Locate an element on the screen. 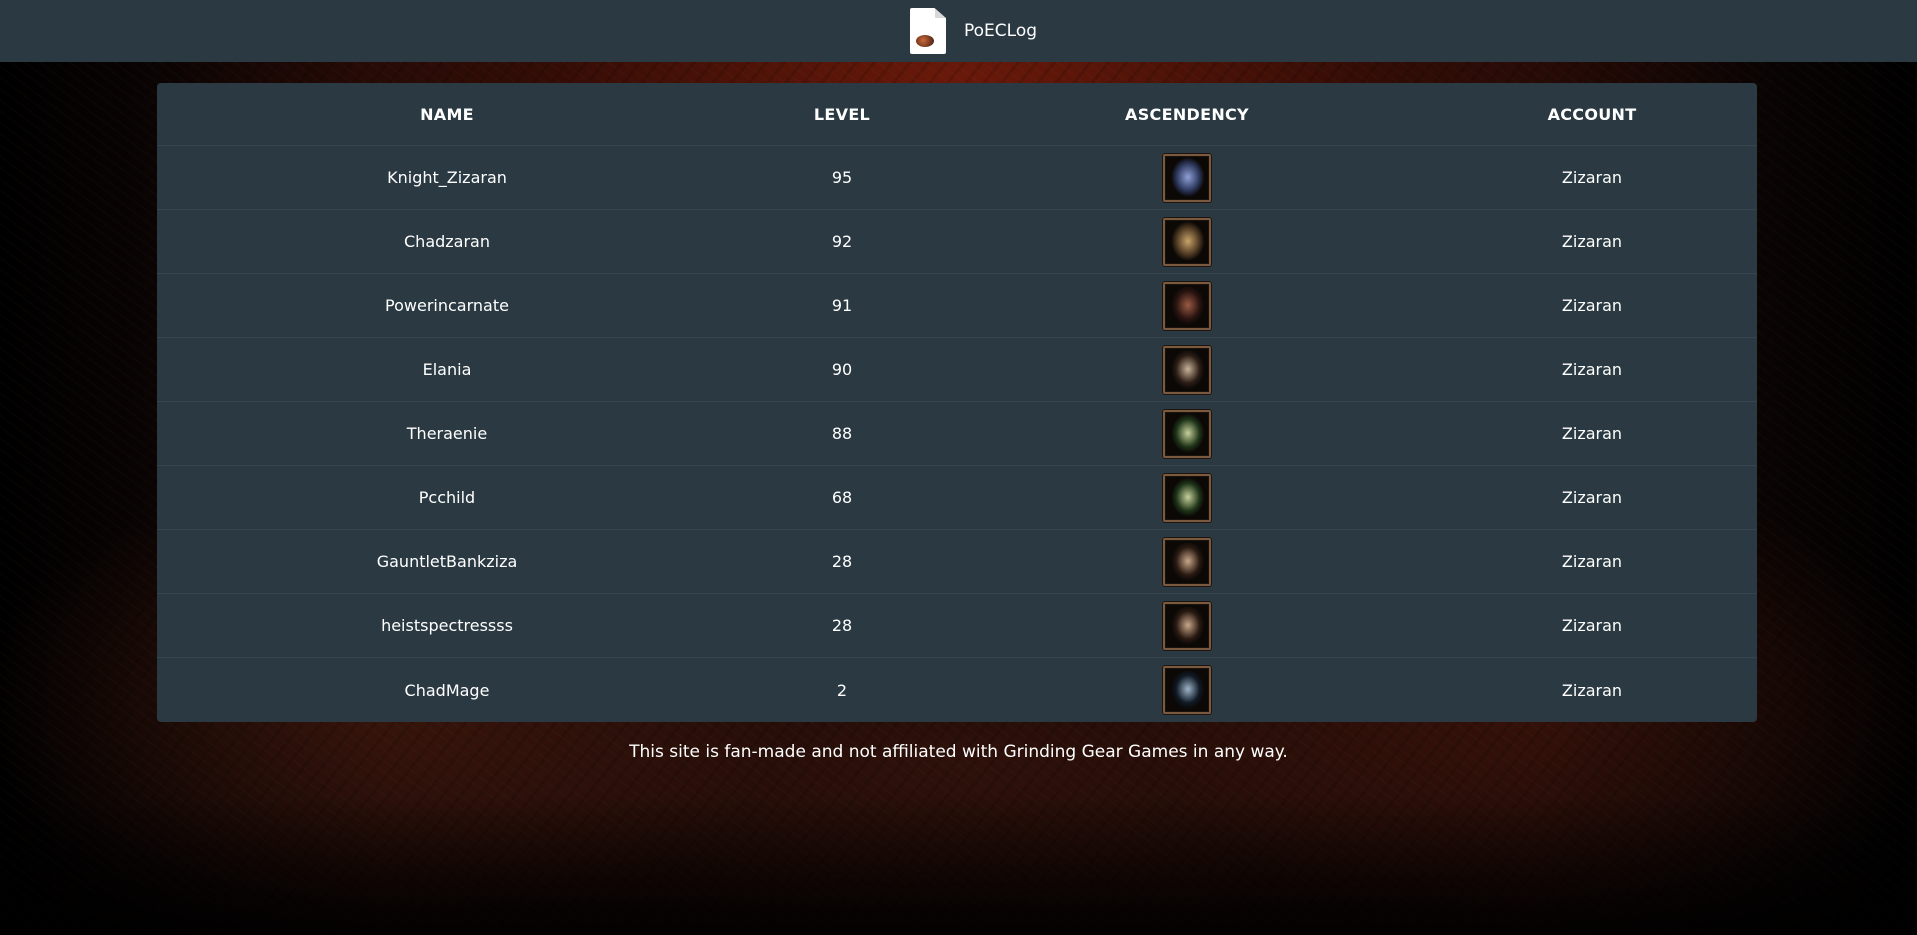 The image size is (1917, 935). table-row: GauntletBankziza 28 Zizaran is located at coordinates (957, 562).